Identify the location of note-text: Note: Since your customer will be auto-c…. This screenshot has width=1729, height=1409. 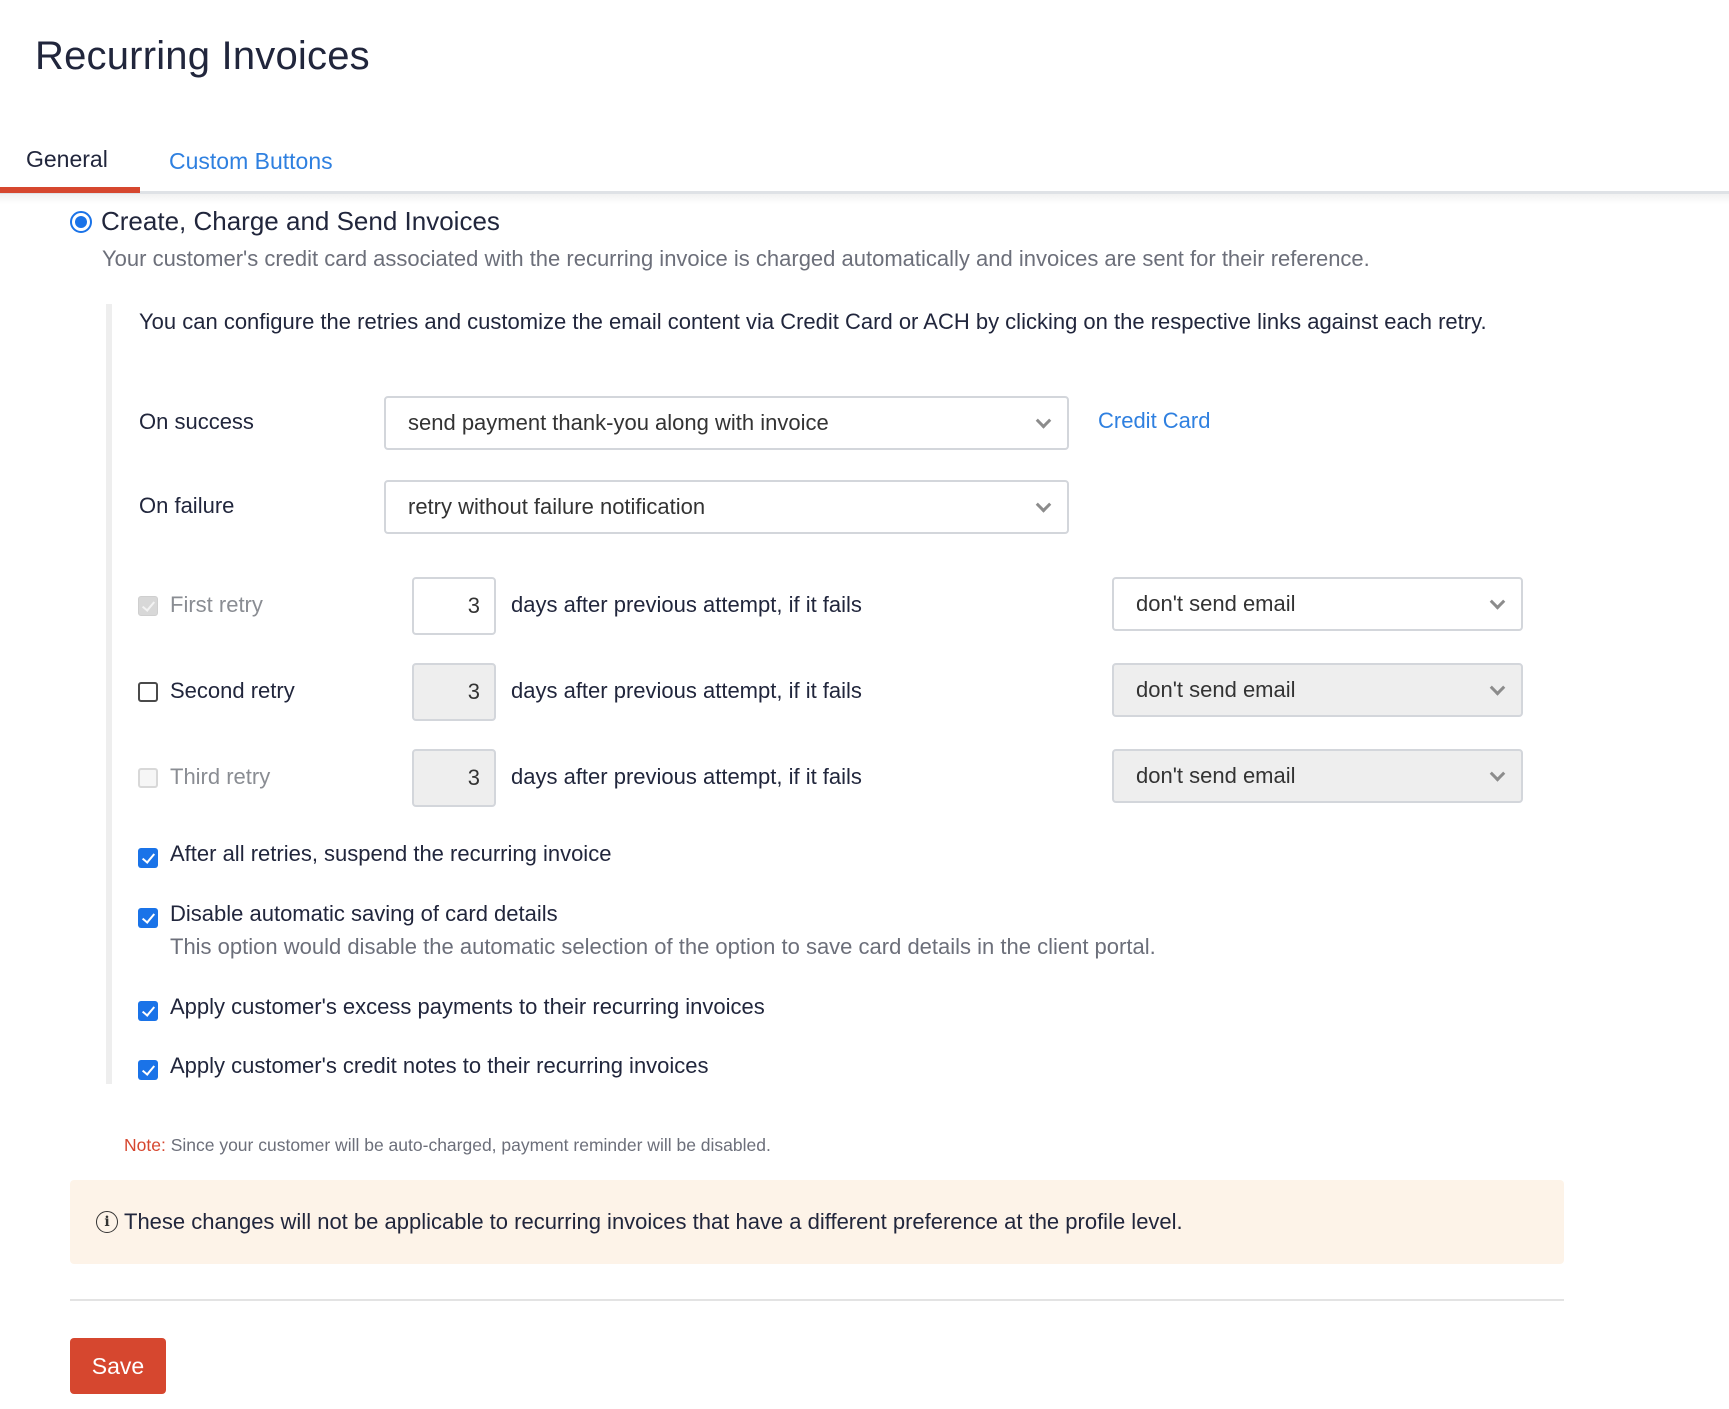
(447, 1145).